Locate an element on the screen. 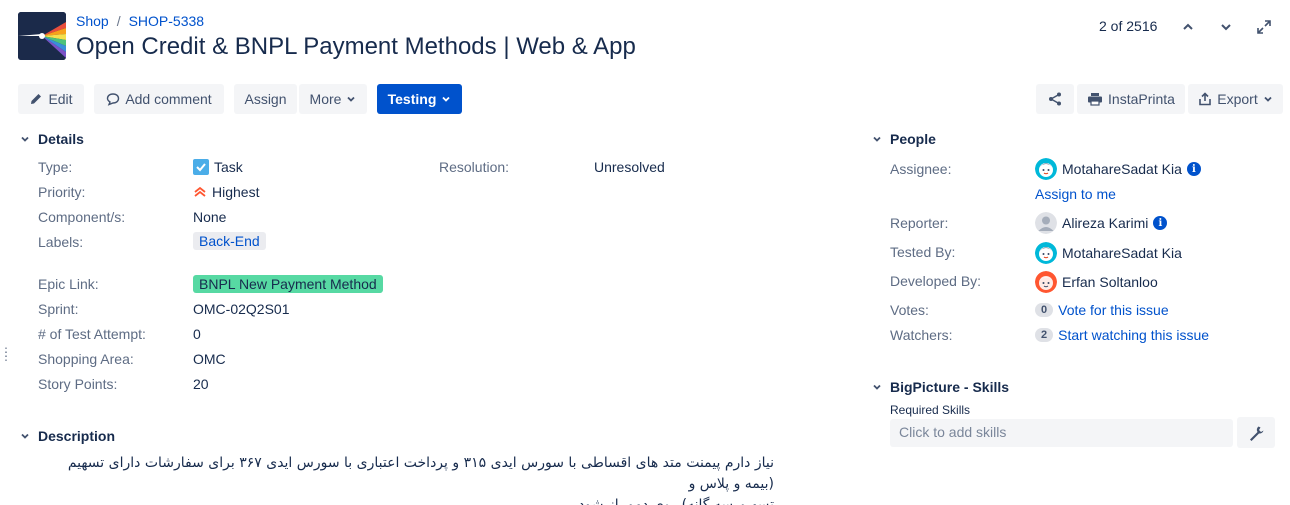 The image size is (1290, 505). priority-value: Highest is located at coordinates (226, 192).